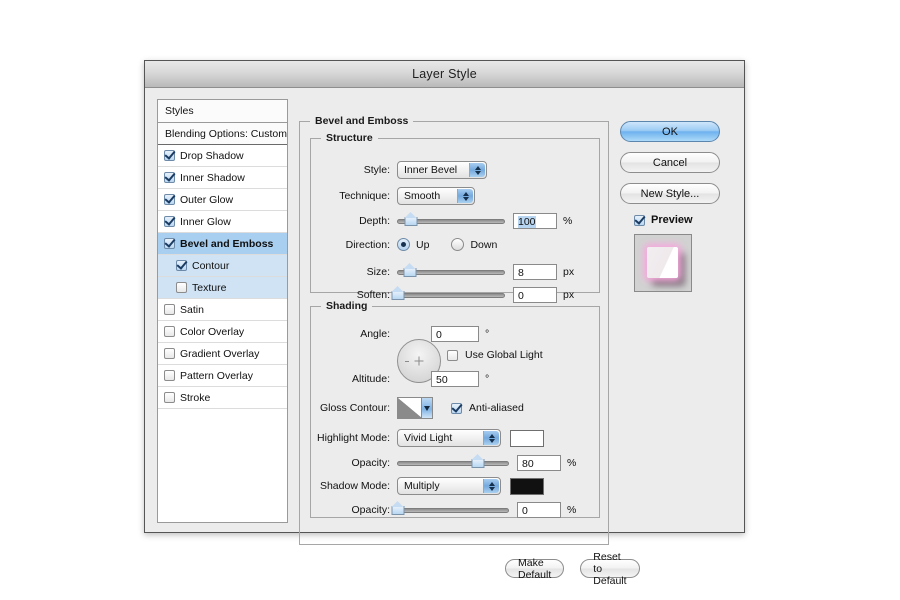  Describe the element at coordinates (478, 461) in the screenshot. I see `highlight-opacity-slider-knob` at that location.